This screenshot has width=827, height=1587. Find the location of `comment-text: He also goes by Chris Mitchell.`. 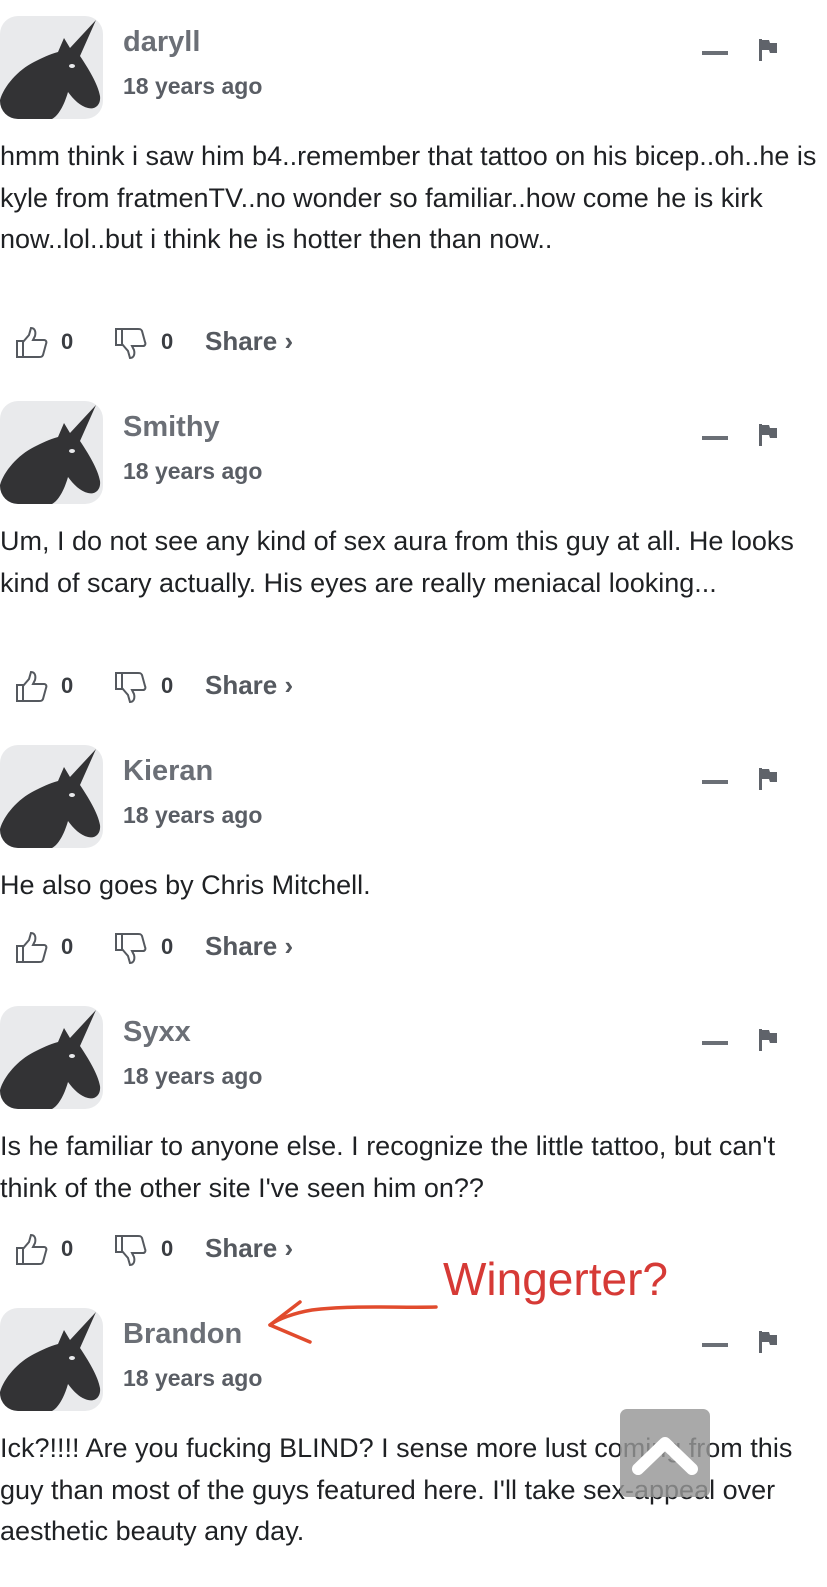

comment-text: He also goes by Chris Mitchell. is located at coordinates (185, 885).